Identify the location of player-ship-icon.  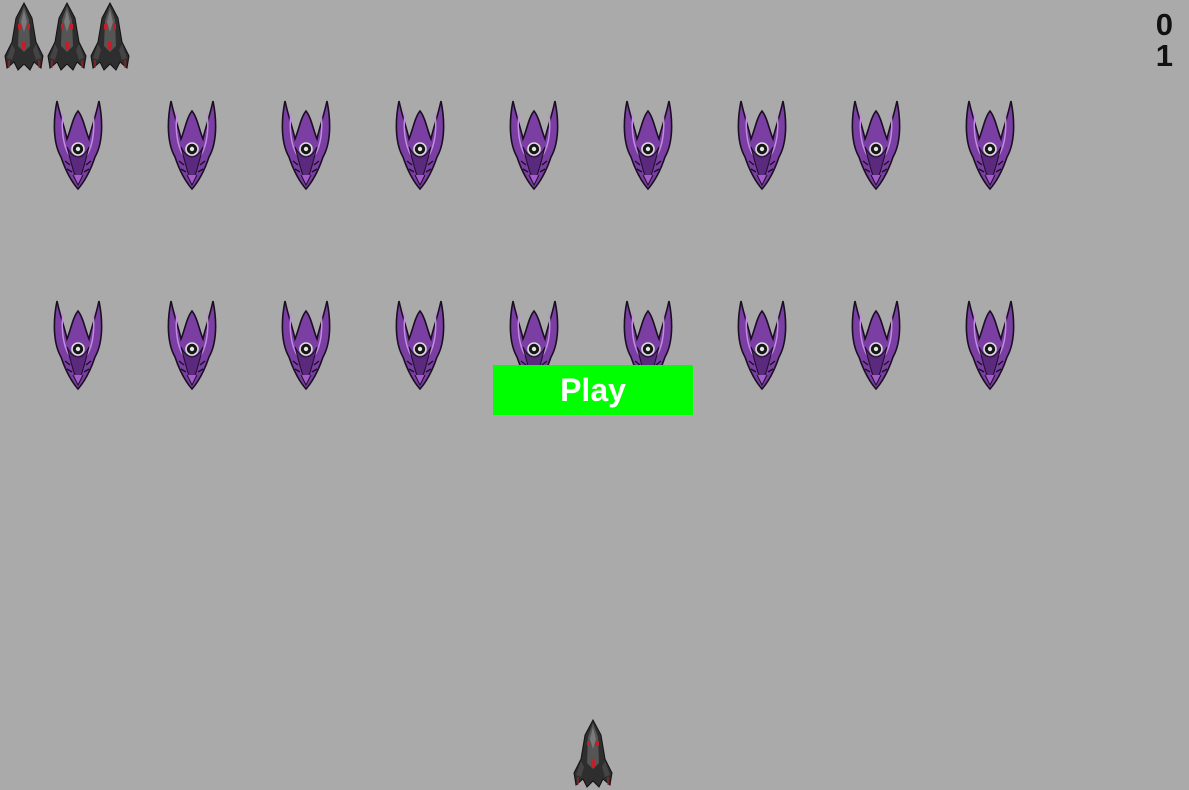
(593, 754).